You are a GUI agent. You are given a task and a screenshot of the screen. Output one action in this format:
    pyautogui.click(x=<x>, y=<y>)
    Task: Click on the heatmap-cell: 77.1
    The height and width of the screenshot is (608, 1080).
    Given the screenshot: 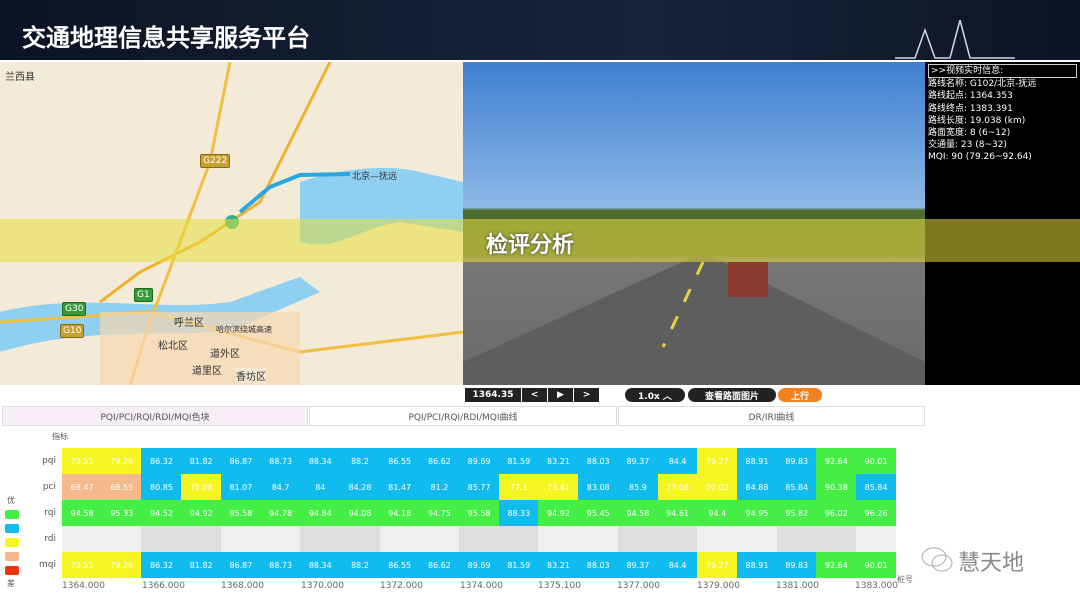 What is the action you would take?
    pyautogui.click(x=518, y=487)
    